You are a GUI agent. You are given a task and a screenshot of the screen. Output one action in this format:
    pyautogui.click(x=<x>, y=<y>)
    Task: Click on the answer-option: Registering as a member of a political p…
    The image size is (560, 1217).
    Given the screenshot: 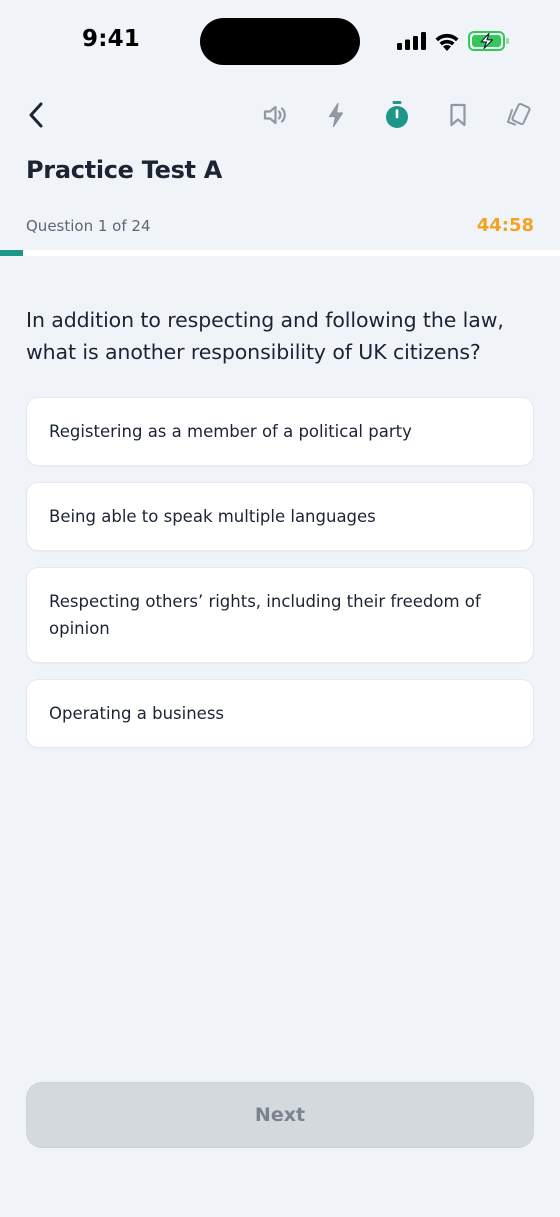 What is the action you would take?
    pyautogui.click(x=280, y=431)
    